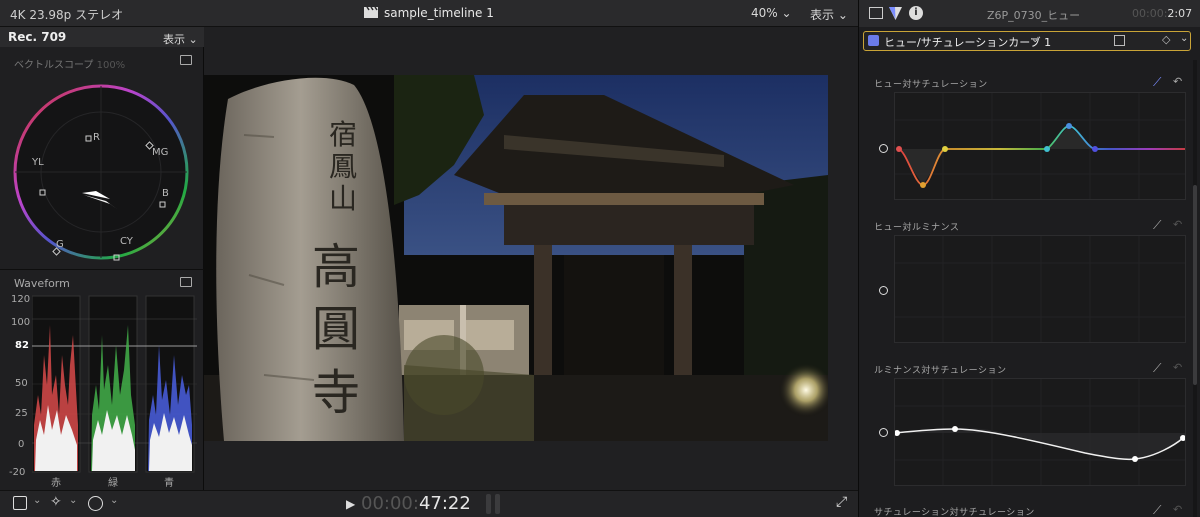 The image size is (1200, 517). What do you see at coordinates (336, 393) in the screenshot?
I see `sign-char: 寺` at bounding box center [336, 393].